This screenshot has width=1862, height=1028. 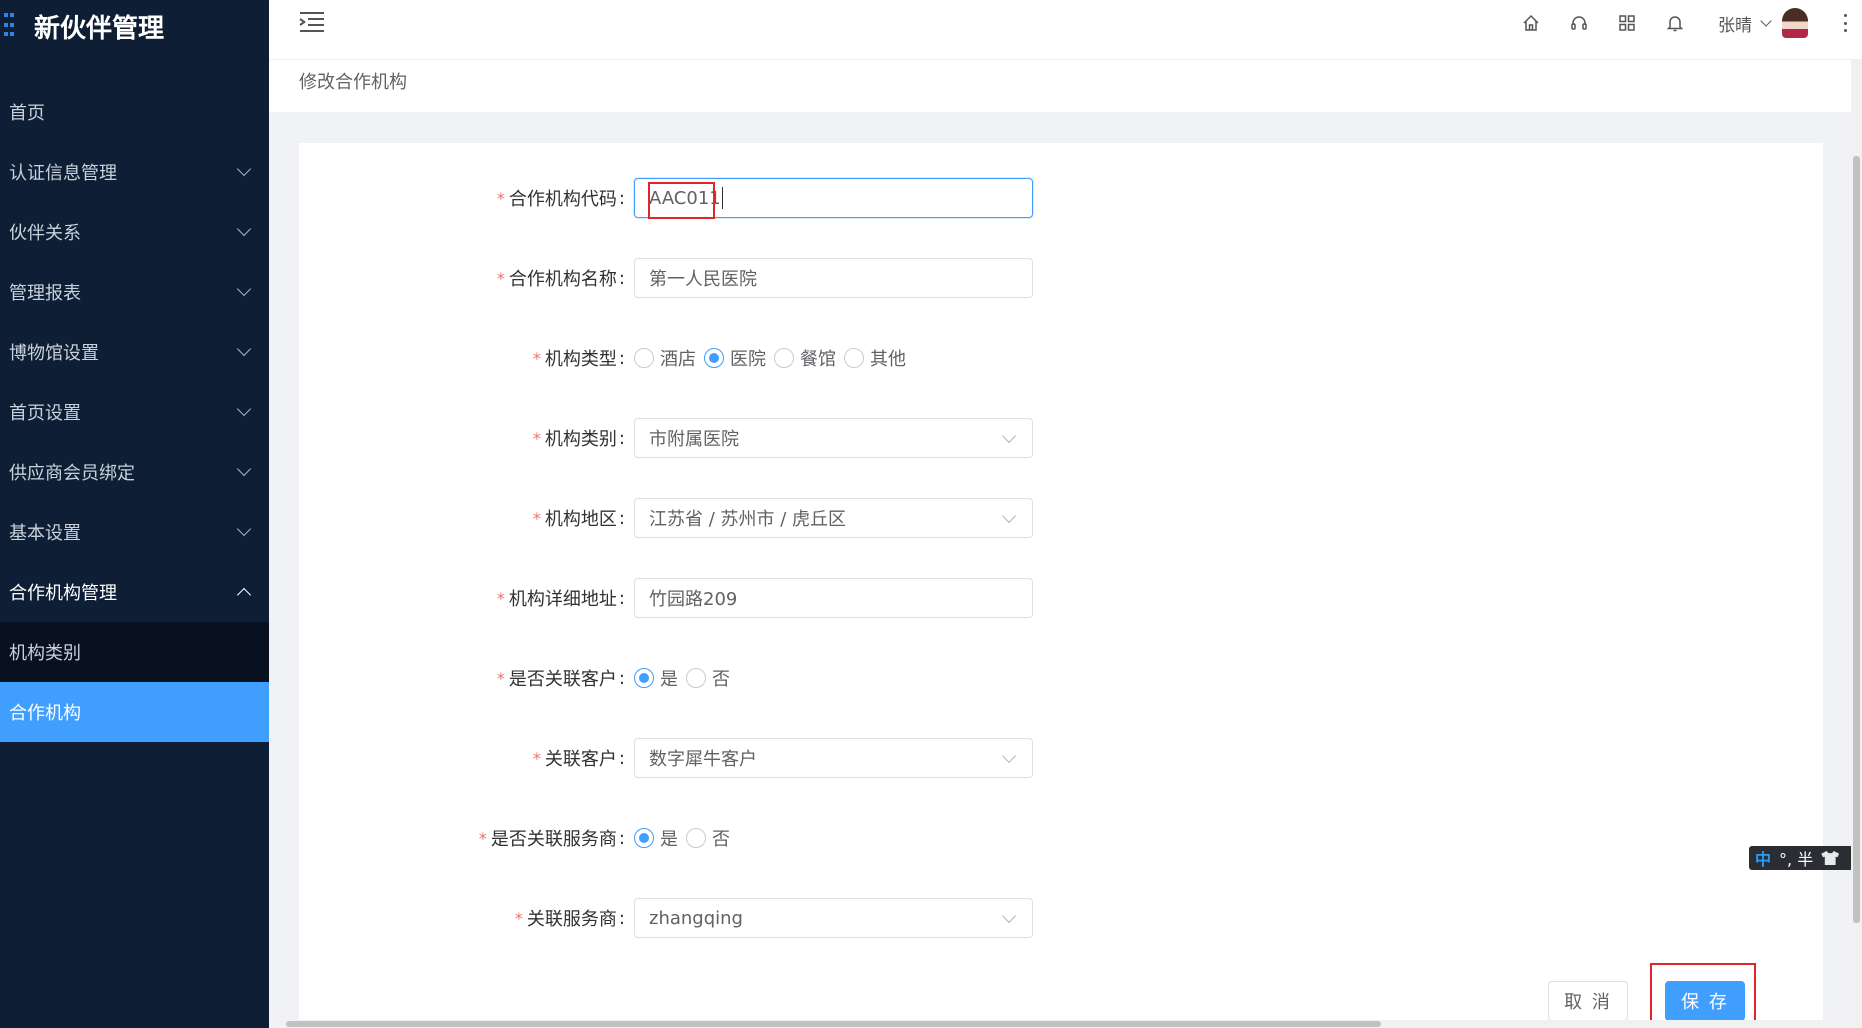 I want to click on provider-select: zhangqing, so click(x=833, y=918).